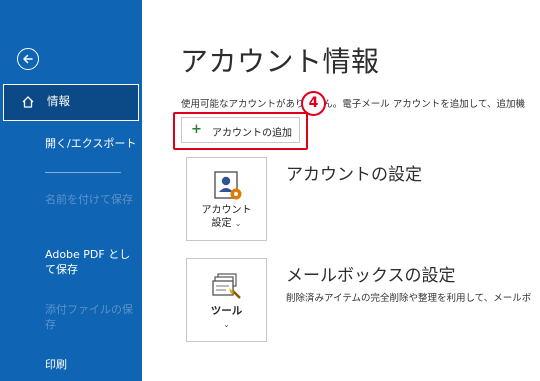 The width and height of the screenshot is (540, 381). Describe the element at coordinates (313, 103) in the screenshot. I see `step-number-badge: 4` at that location.